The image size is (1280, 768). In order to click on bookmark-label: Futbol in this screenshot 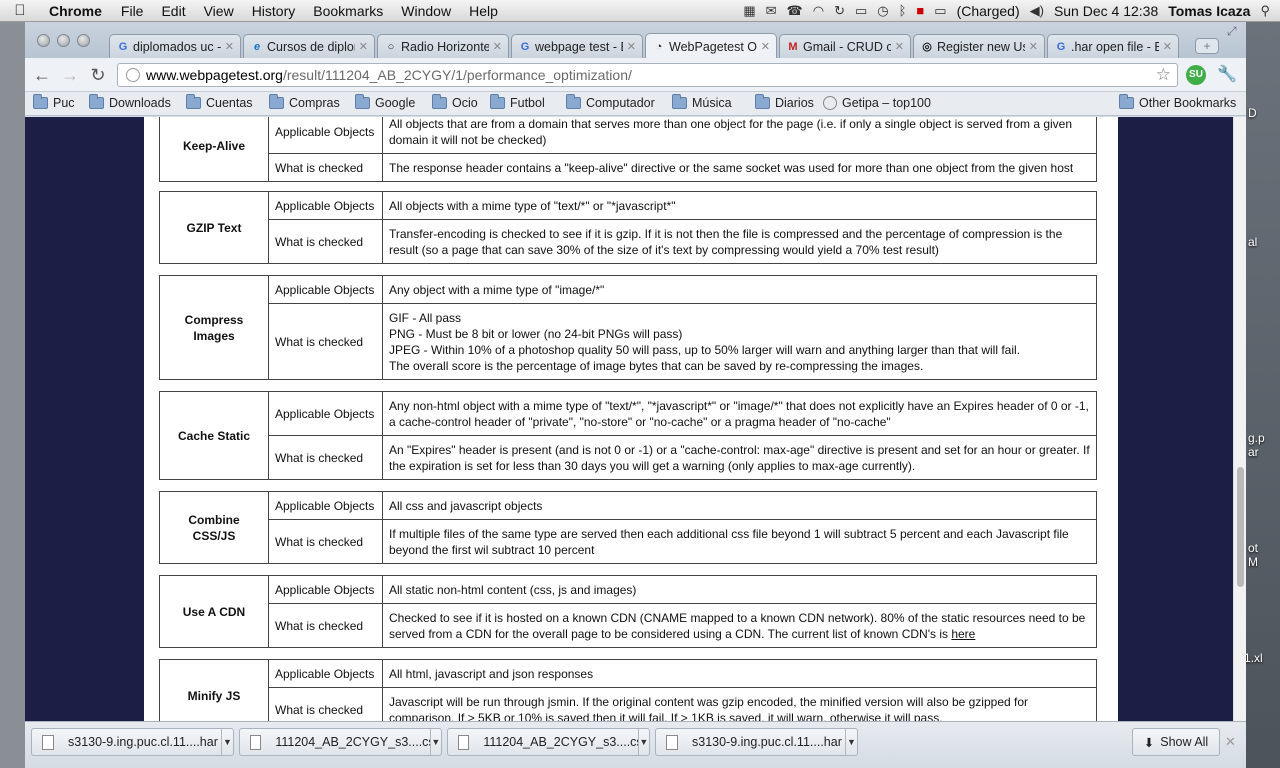, I will do `click(527, 103)`.